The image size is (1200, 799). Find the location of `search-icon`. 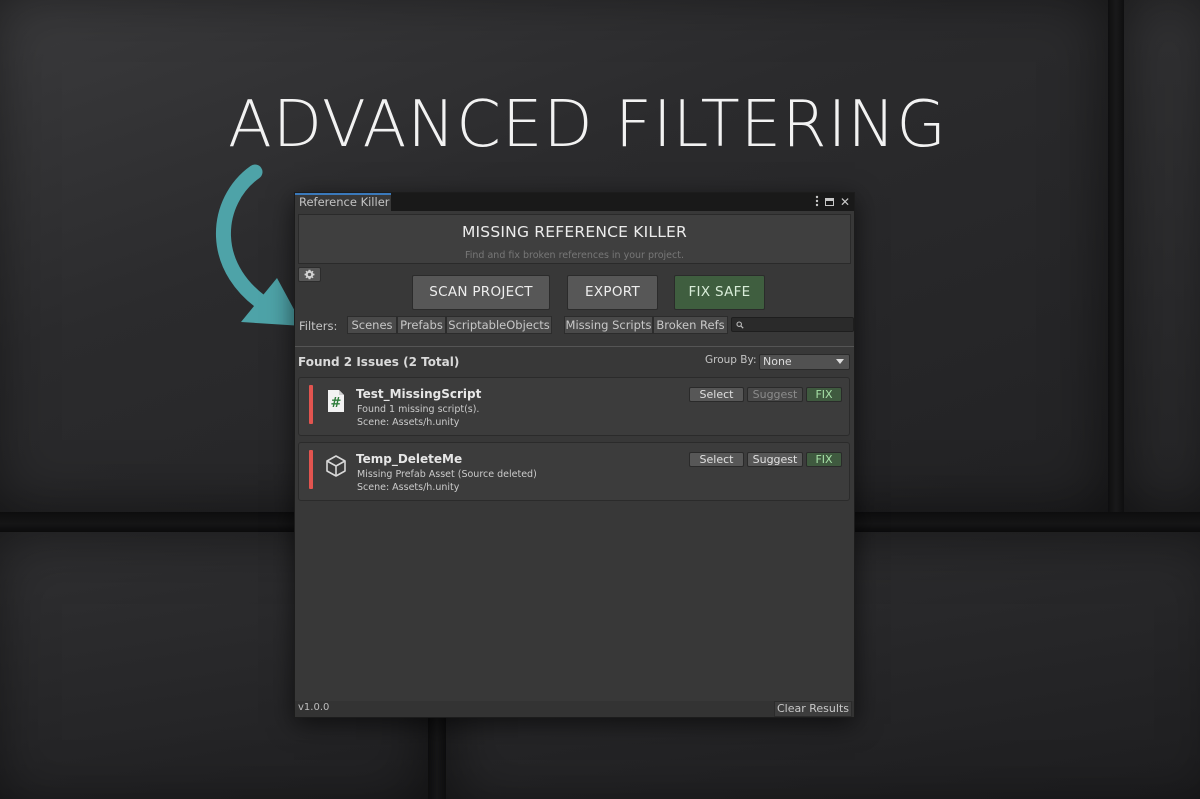

search-icon is located at coordinates (740, 325).